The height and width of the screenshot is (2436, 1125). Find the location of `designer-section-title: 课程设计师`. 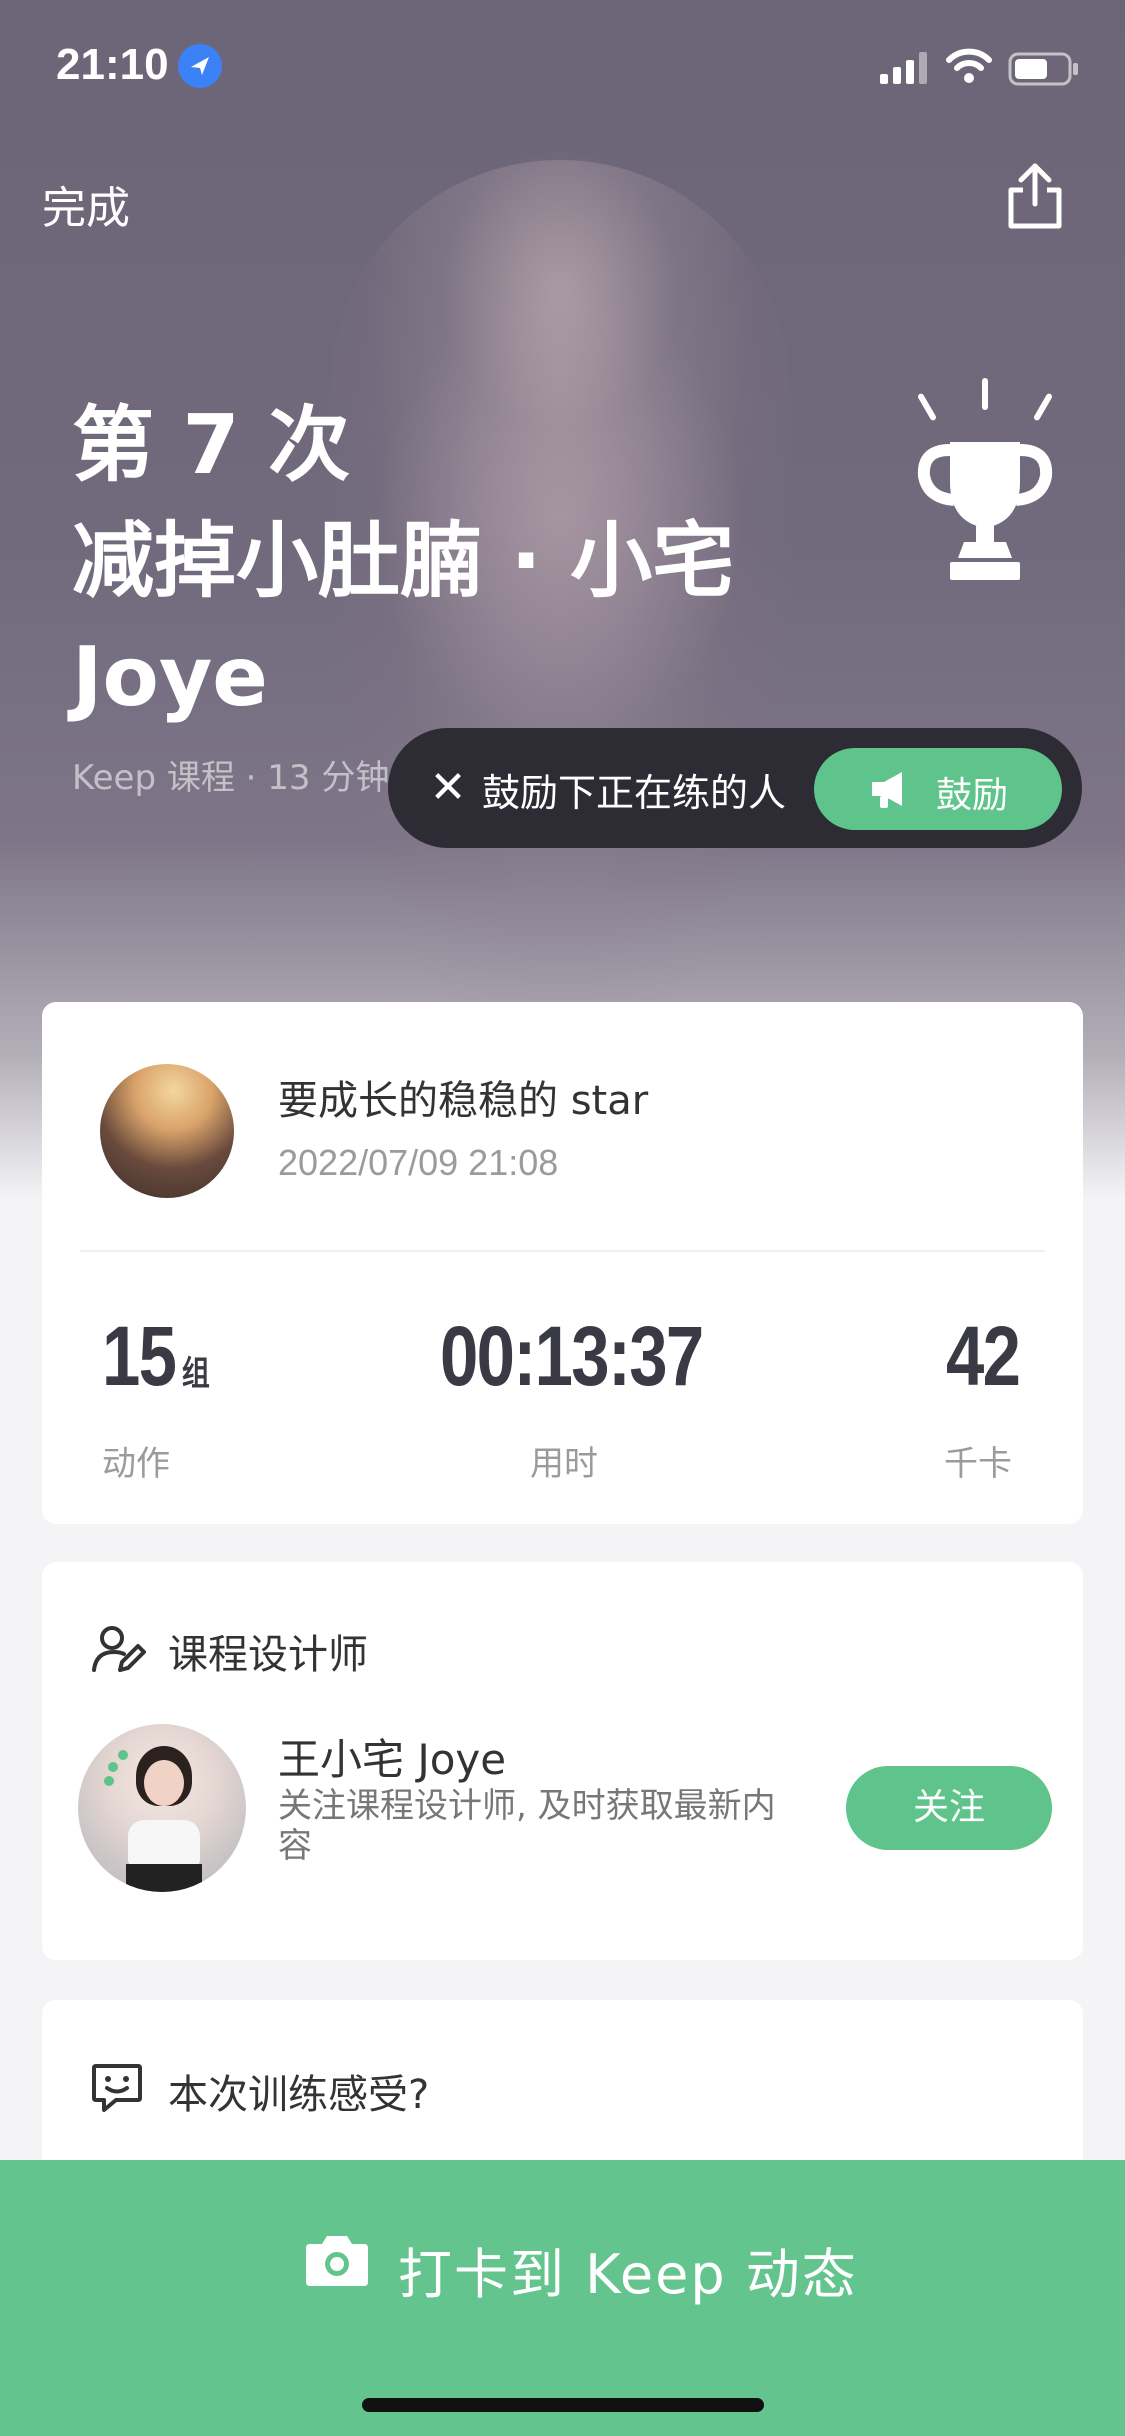

designer-section-title: 课程设计师 is located at coordinates (268, 1655).